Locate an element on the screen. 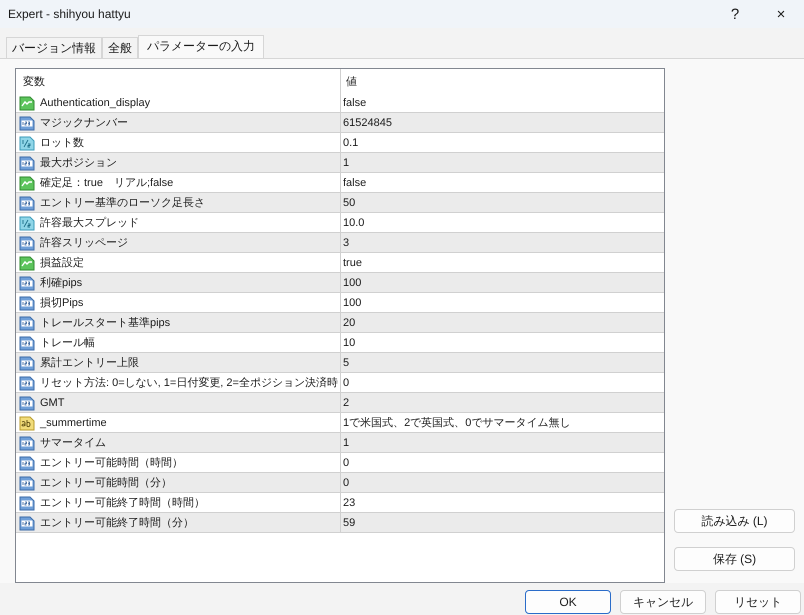 Image resolution: width=804 pixels, height=615 pixels. tab: バージョン情報 is located at coordinates (54, 47).